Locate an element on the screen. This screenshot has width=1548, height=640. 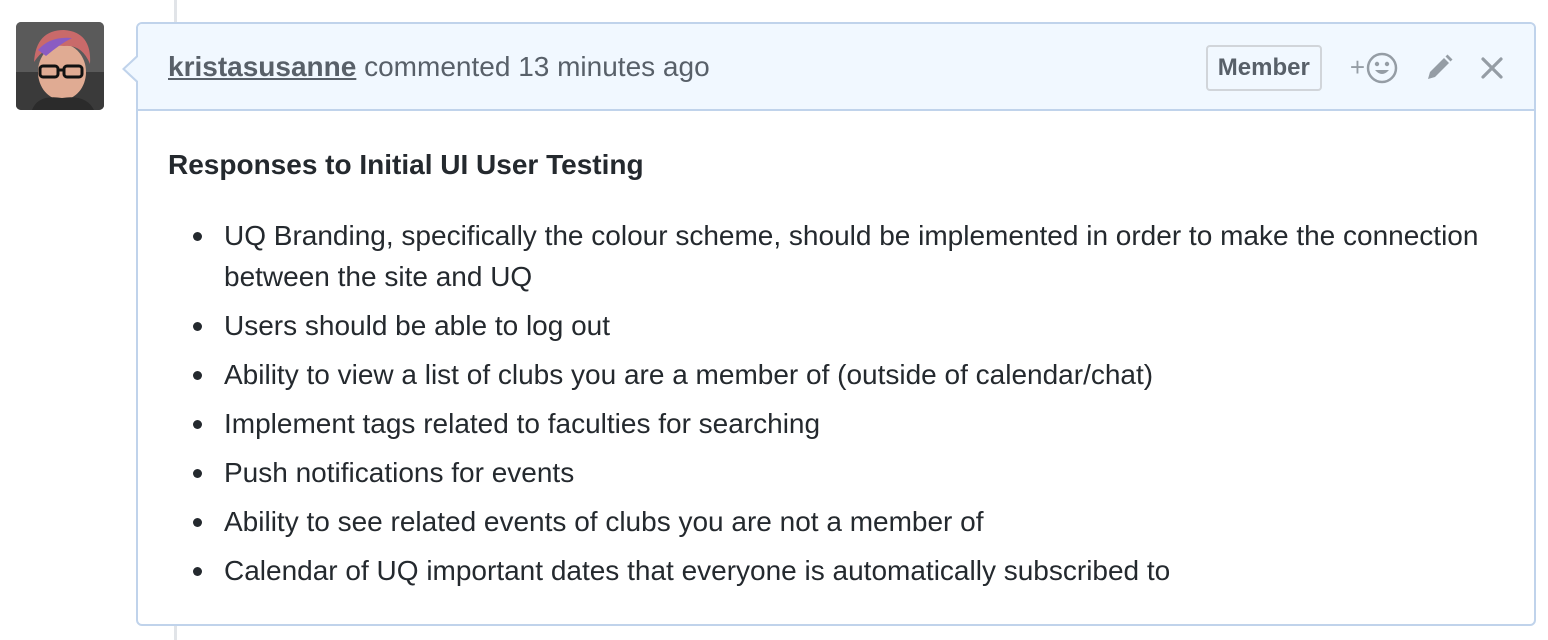
comment-actions: Member + is located at coordinates (1354, 67).